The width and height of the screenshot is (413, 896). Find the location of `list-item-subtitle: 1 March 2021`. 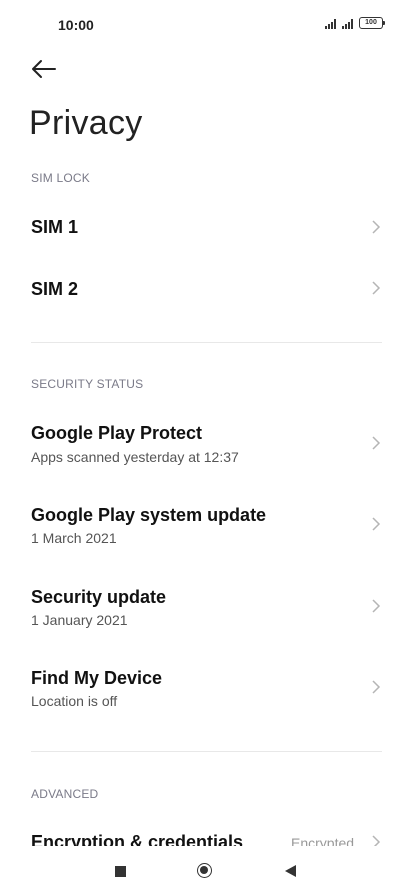

list-item-subtitle: 1 March 2021 is located at coordinates (74, 538).